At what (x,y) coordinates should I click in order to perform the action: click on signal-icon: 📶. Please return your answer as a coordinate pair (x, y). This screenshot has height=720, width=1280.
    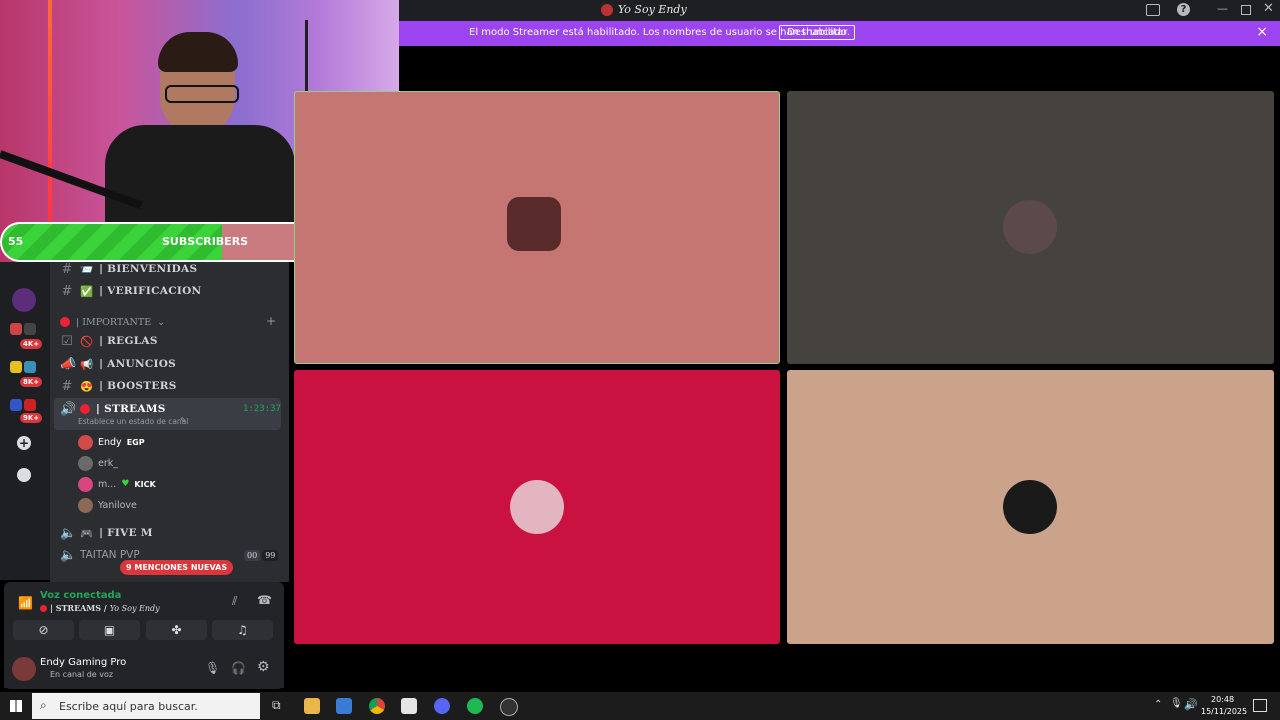
    Looking at the image, I should click on (25, 603).